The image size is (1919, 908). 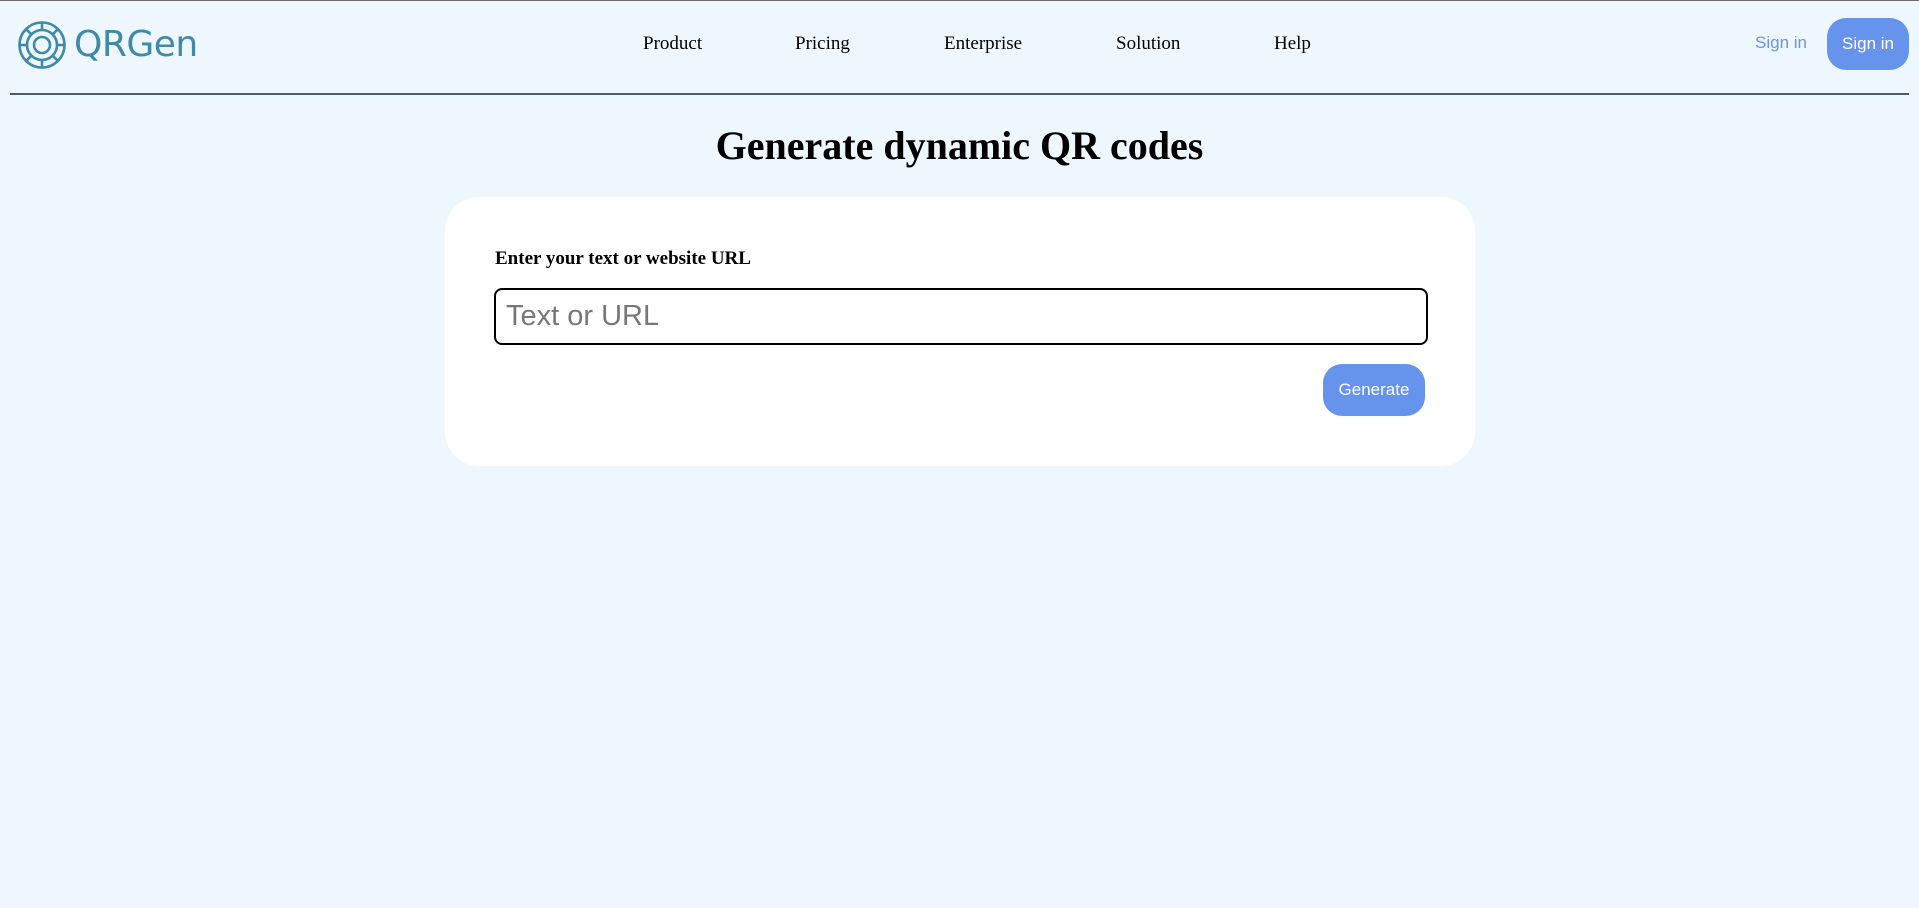 I want to click on nav-item-enterprise: Enterprise, so click(x=983, y=44).